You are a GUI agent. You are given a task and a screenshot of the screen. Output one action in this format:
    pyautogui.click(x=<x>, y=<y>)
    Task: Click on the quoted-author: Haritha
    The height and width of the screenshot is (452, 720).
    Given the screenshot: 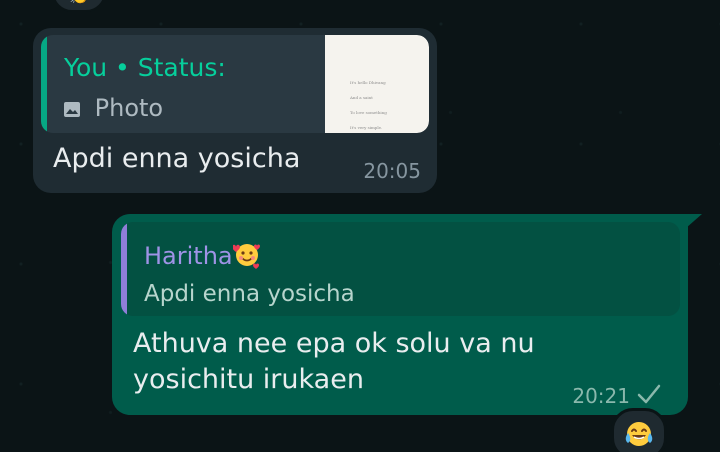 What is the action you would take?
    pyautogui.click(x=202, y=256)
    